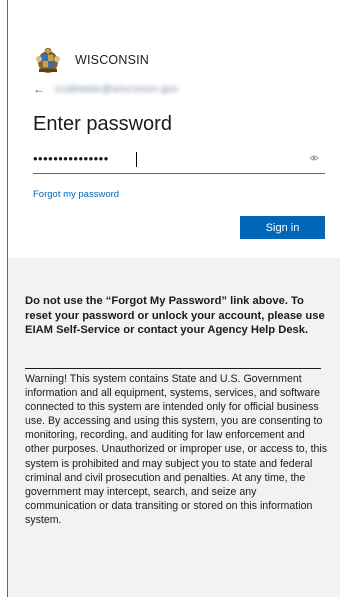 Image resolution: width=350 pixels, height=597 pixels. I want to click on text-caret, so click(136, 159).